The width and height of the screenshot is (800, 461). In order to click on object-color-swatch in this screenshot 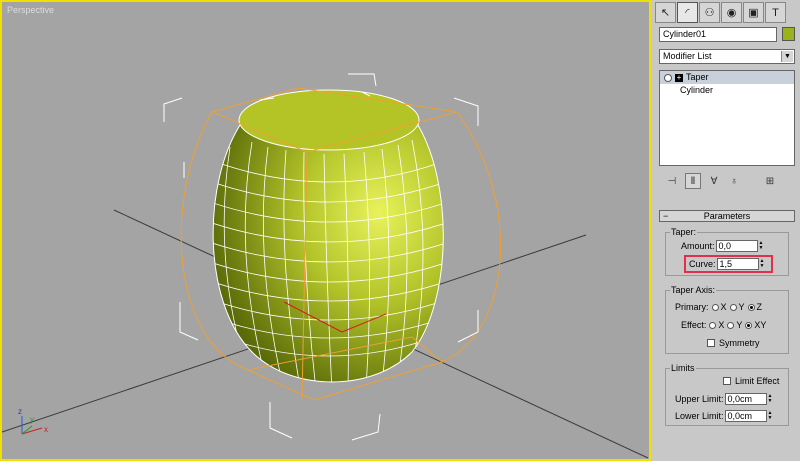, I will do `click(788, 34)`.